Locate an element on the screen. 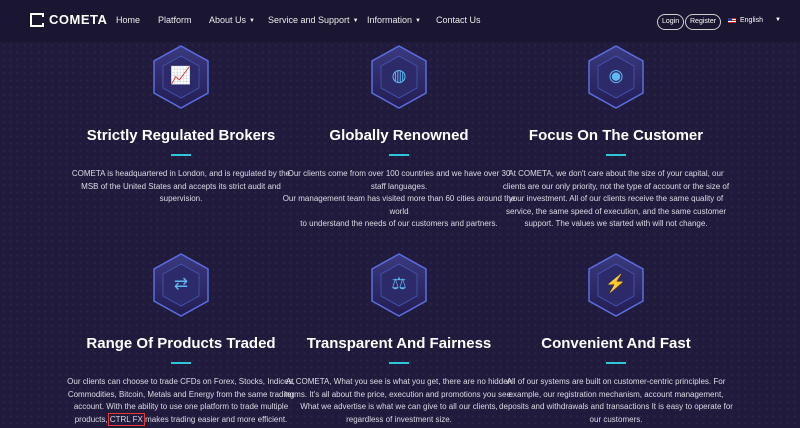 The image size is (800, 428). feature-title: Globally Renowned is located at coordinates (399, 135).